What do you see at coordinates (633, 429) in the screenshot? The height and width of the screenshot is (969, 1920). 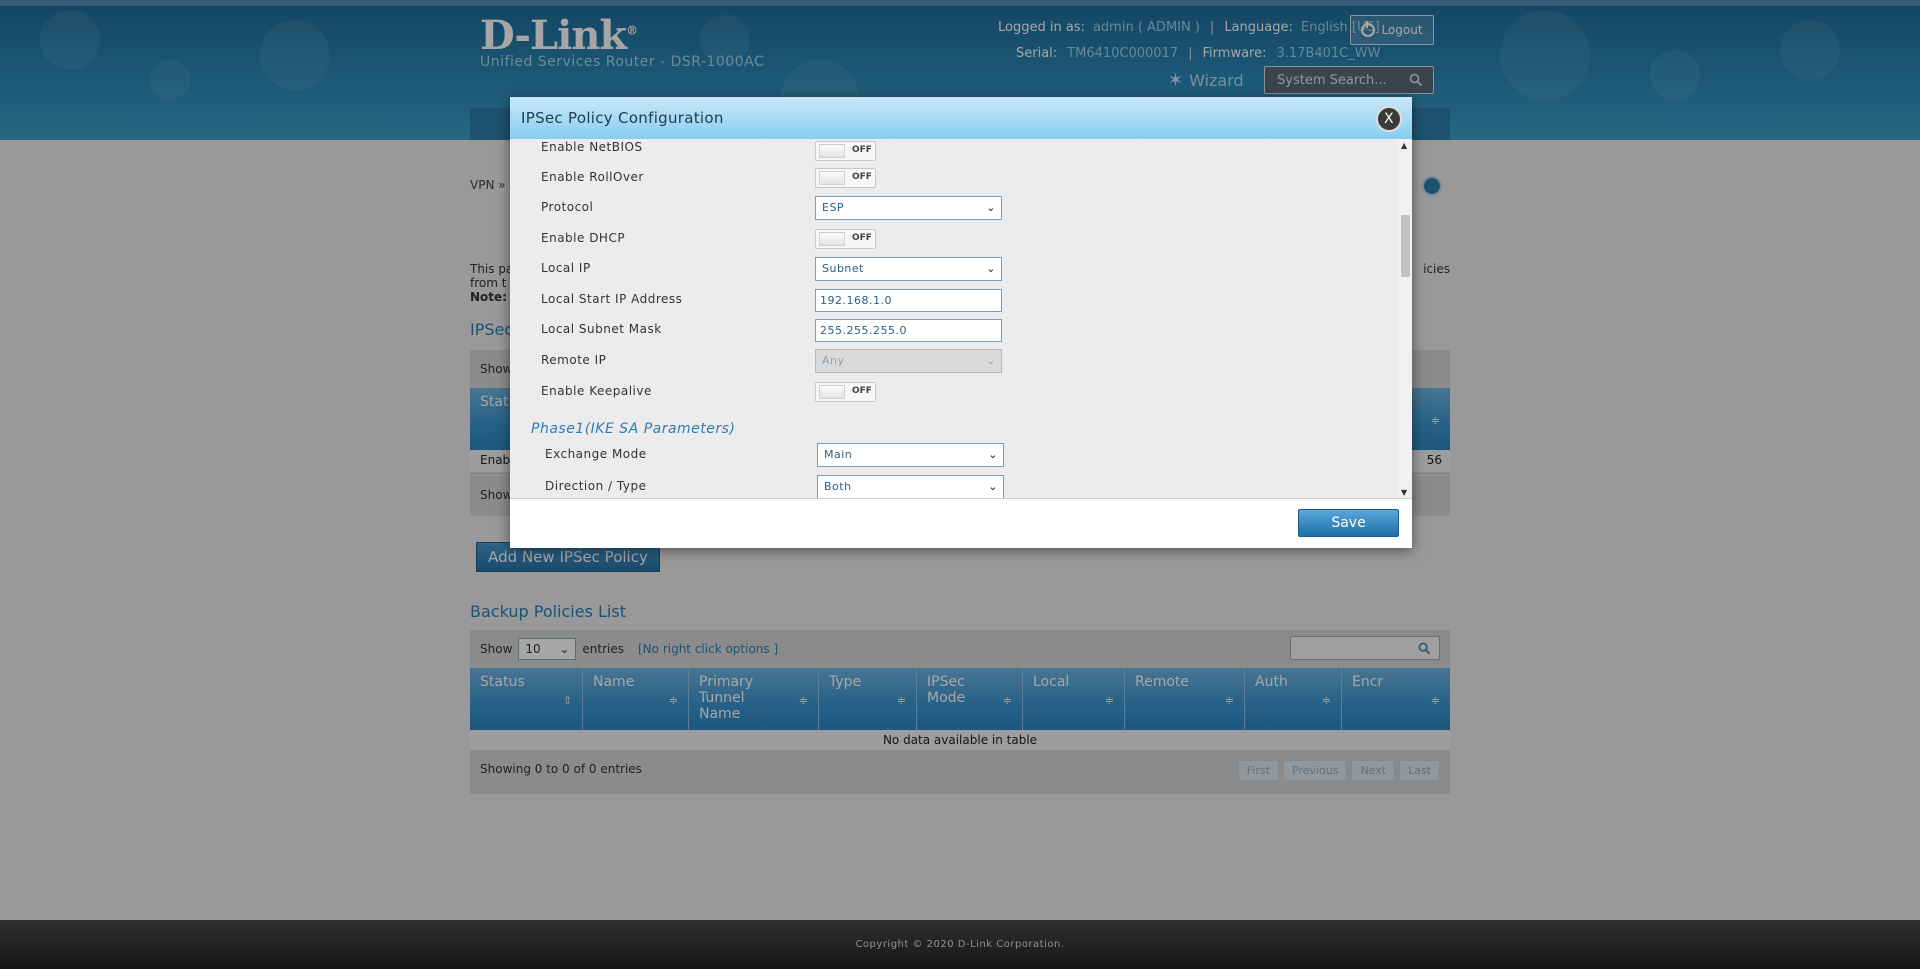 I see `phase1-section-title: Phase1(IKE SA Parameters)` at bounding box center [633, 429].